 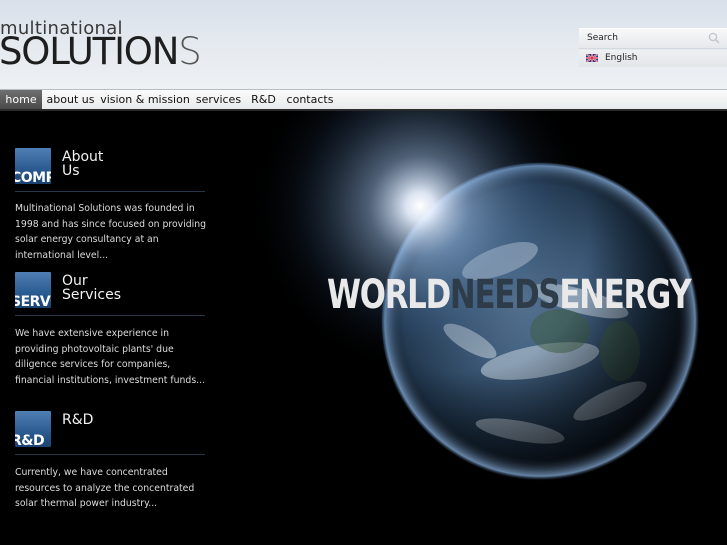 I want to click on rd-icon-text: R&D, so click(x=30, y=440).